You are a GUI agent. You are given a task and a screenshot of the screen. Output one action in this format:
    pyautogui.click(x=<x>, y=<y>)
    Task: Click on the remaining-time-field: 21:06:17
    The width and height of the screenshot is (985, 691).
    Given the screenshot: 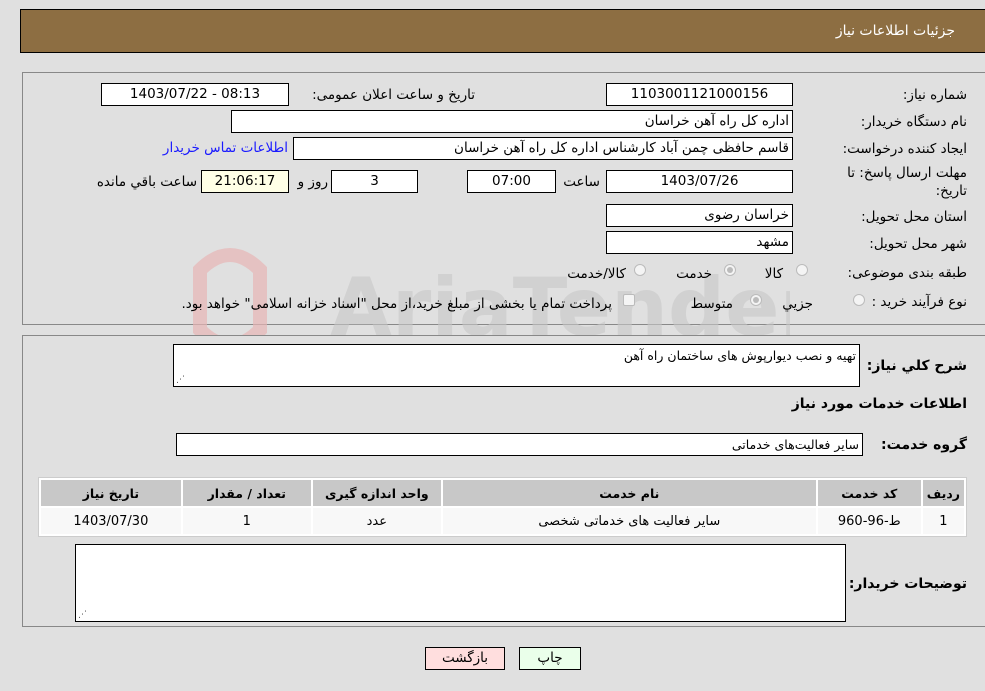 What is the action you would take?
    pyautogui.click(x=245, y=181)
    